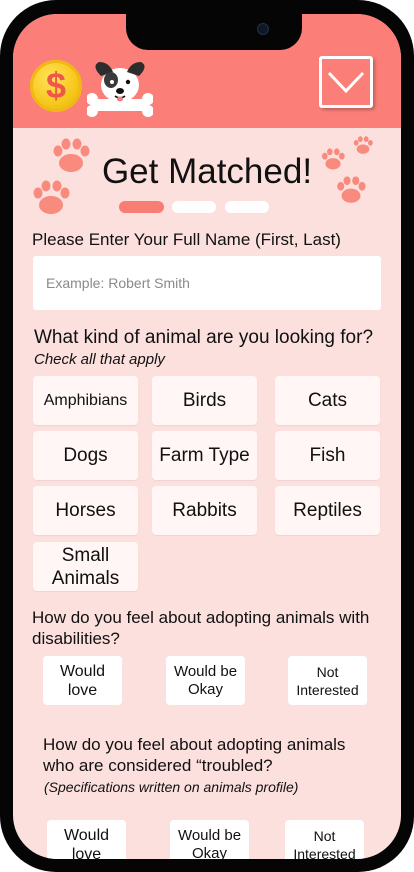 This screenshot has width=414, height=872. I want to click on full-name-input, so click(207, 283).